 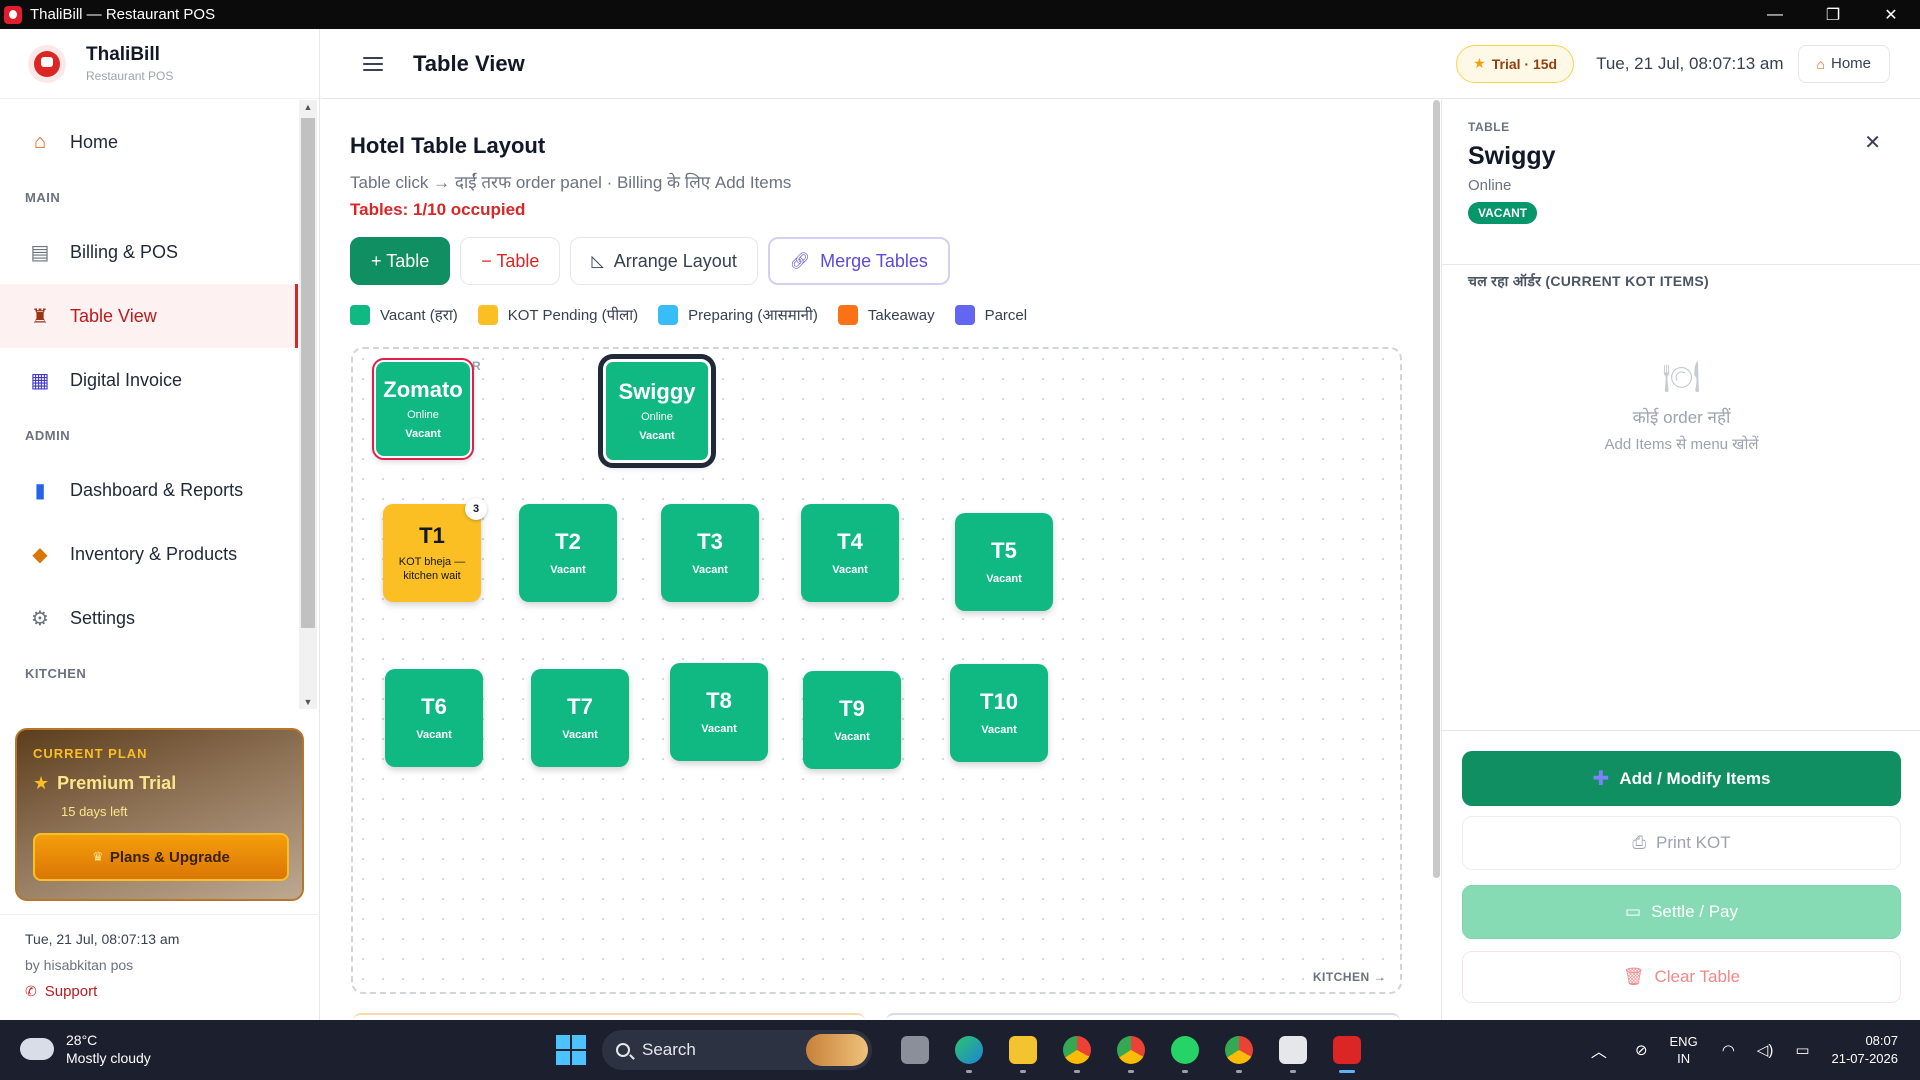 I want to click on empty-order-title: कोई order नहीं, so click(x=1681, y=417).